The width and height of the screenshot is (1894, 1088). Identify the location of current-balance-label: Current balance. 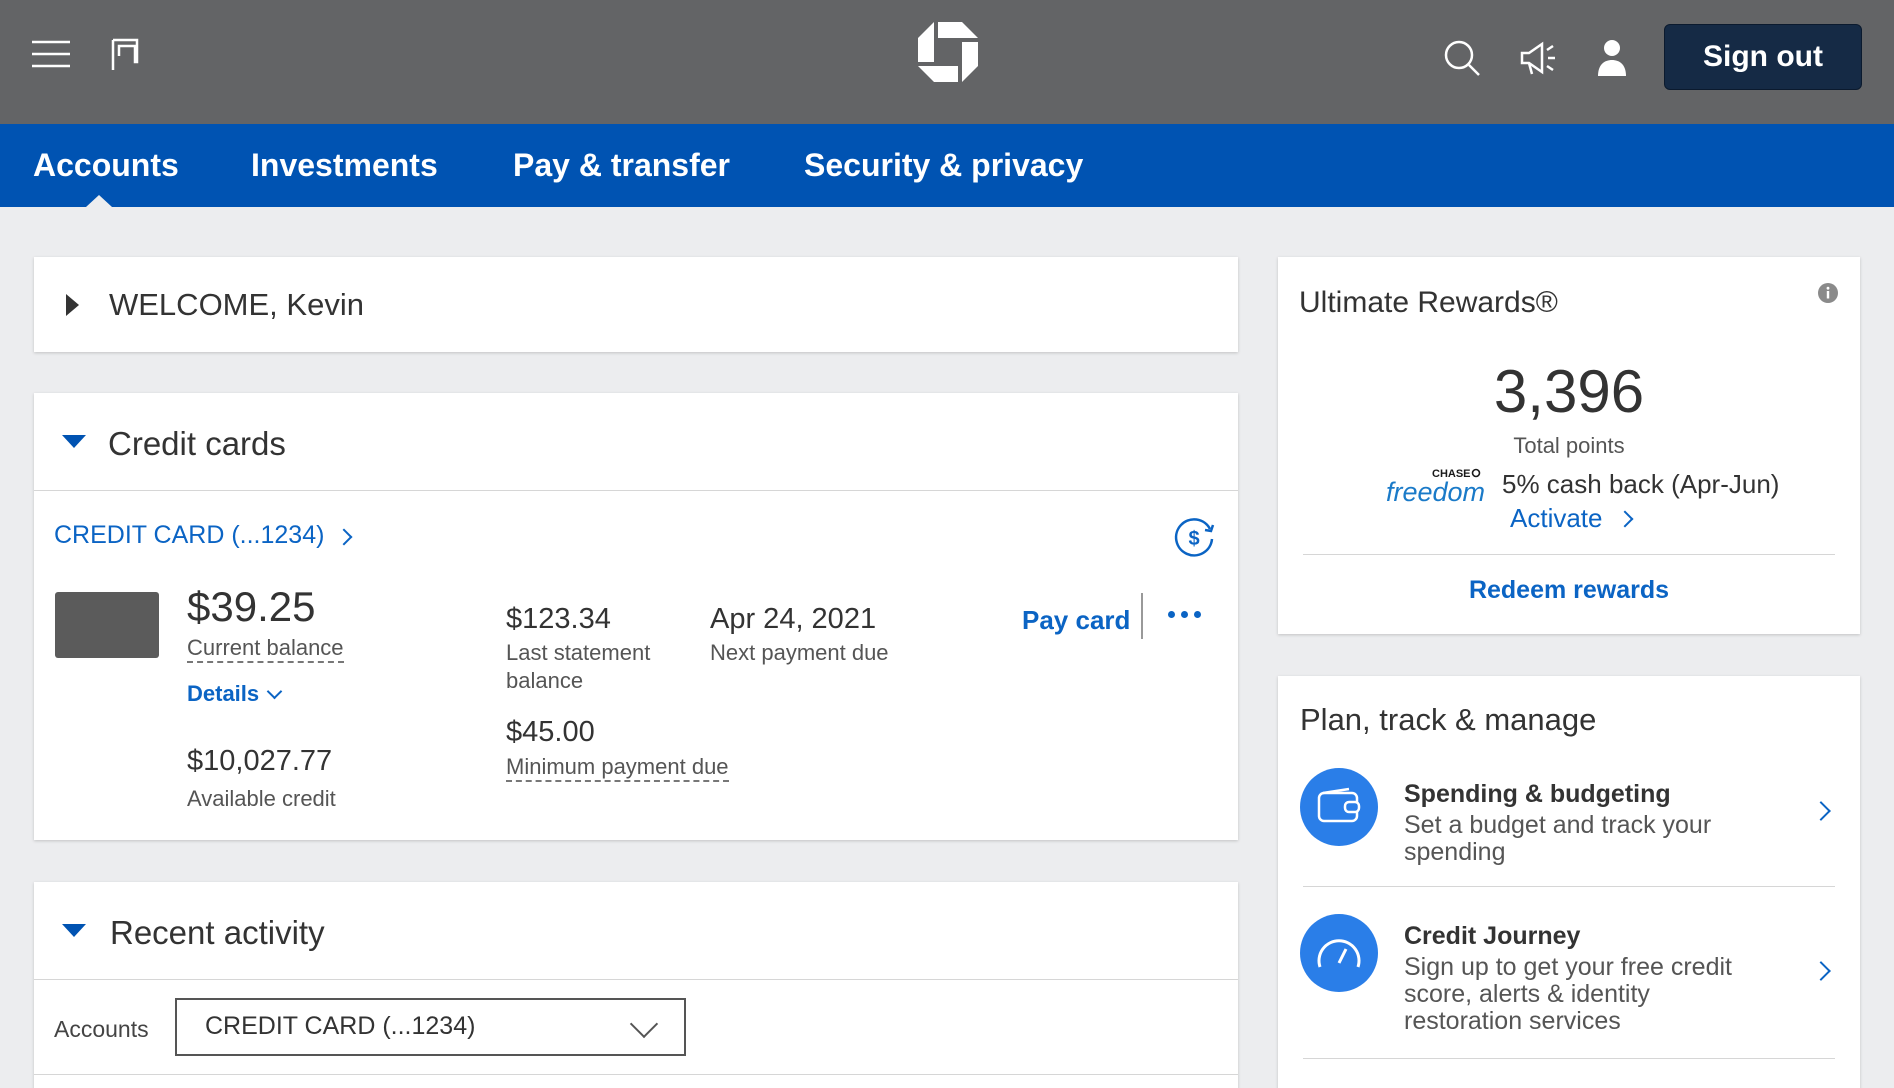
(265, 649).